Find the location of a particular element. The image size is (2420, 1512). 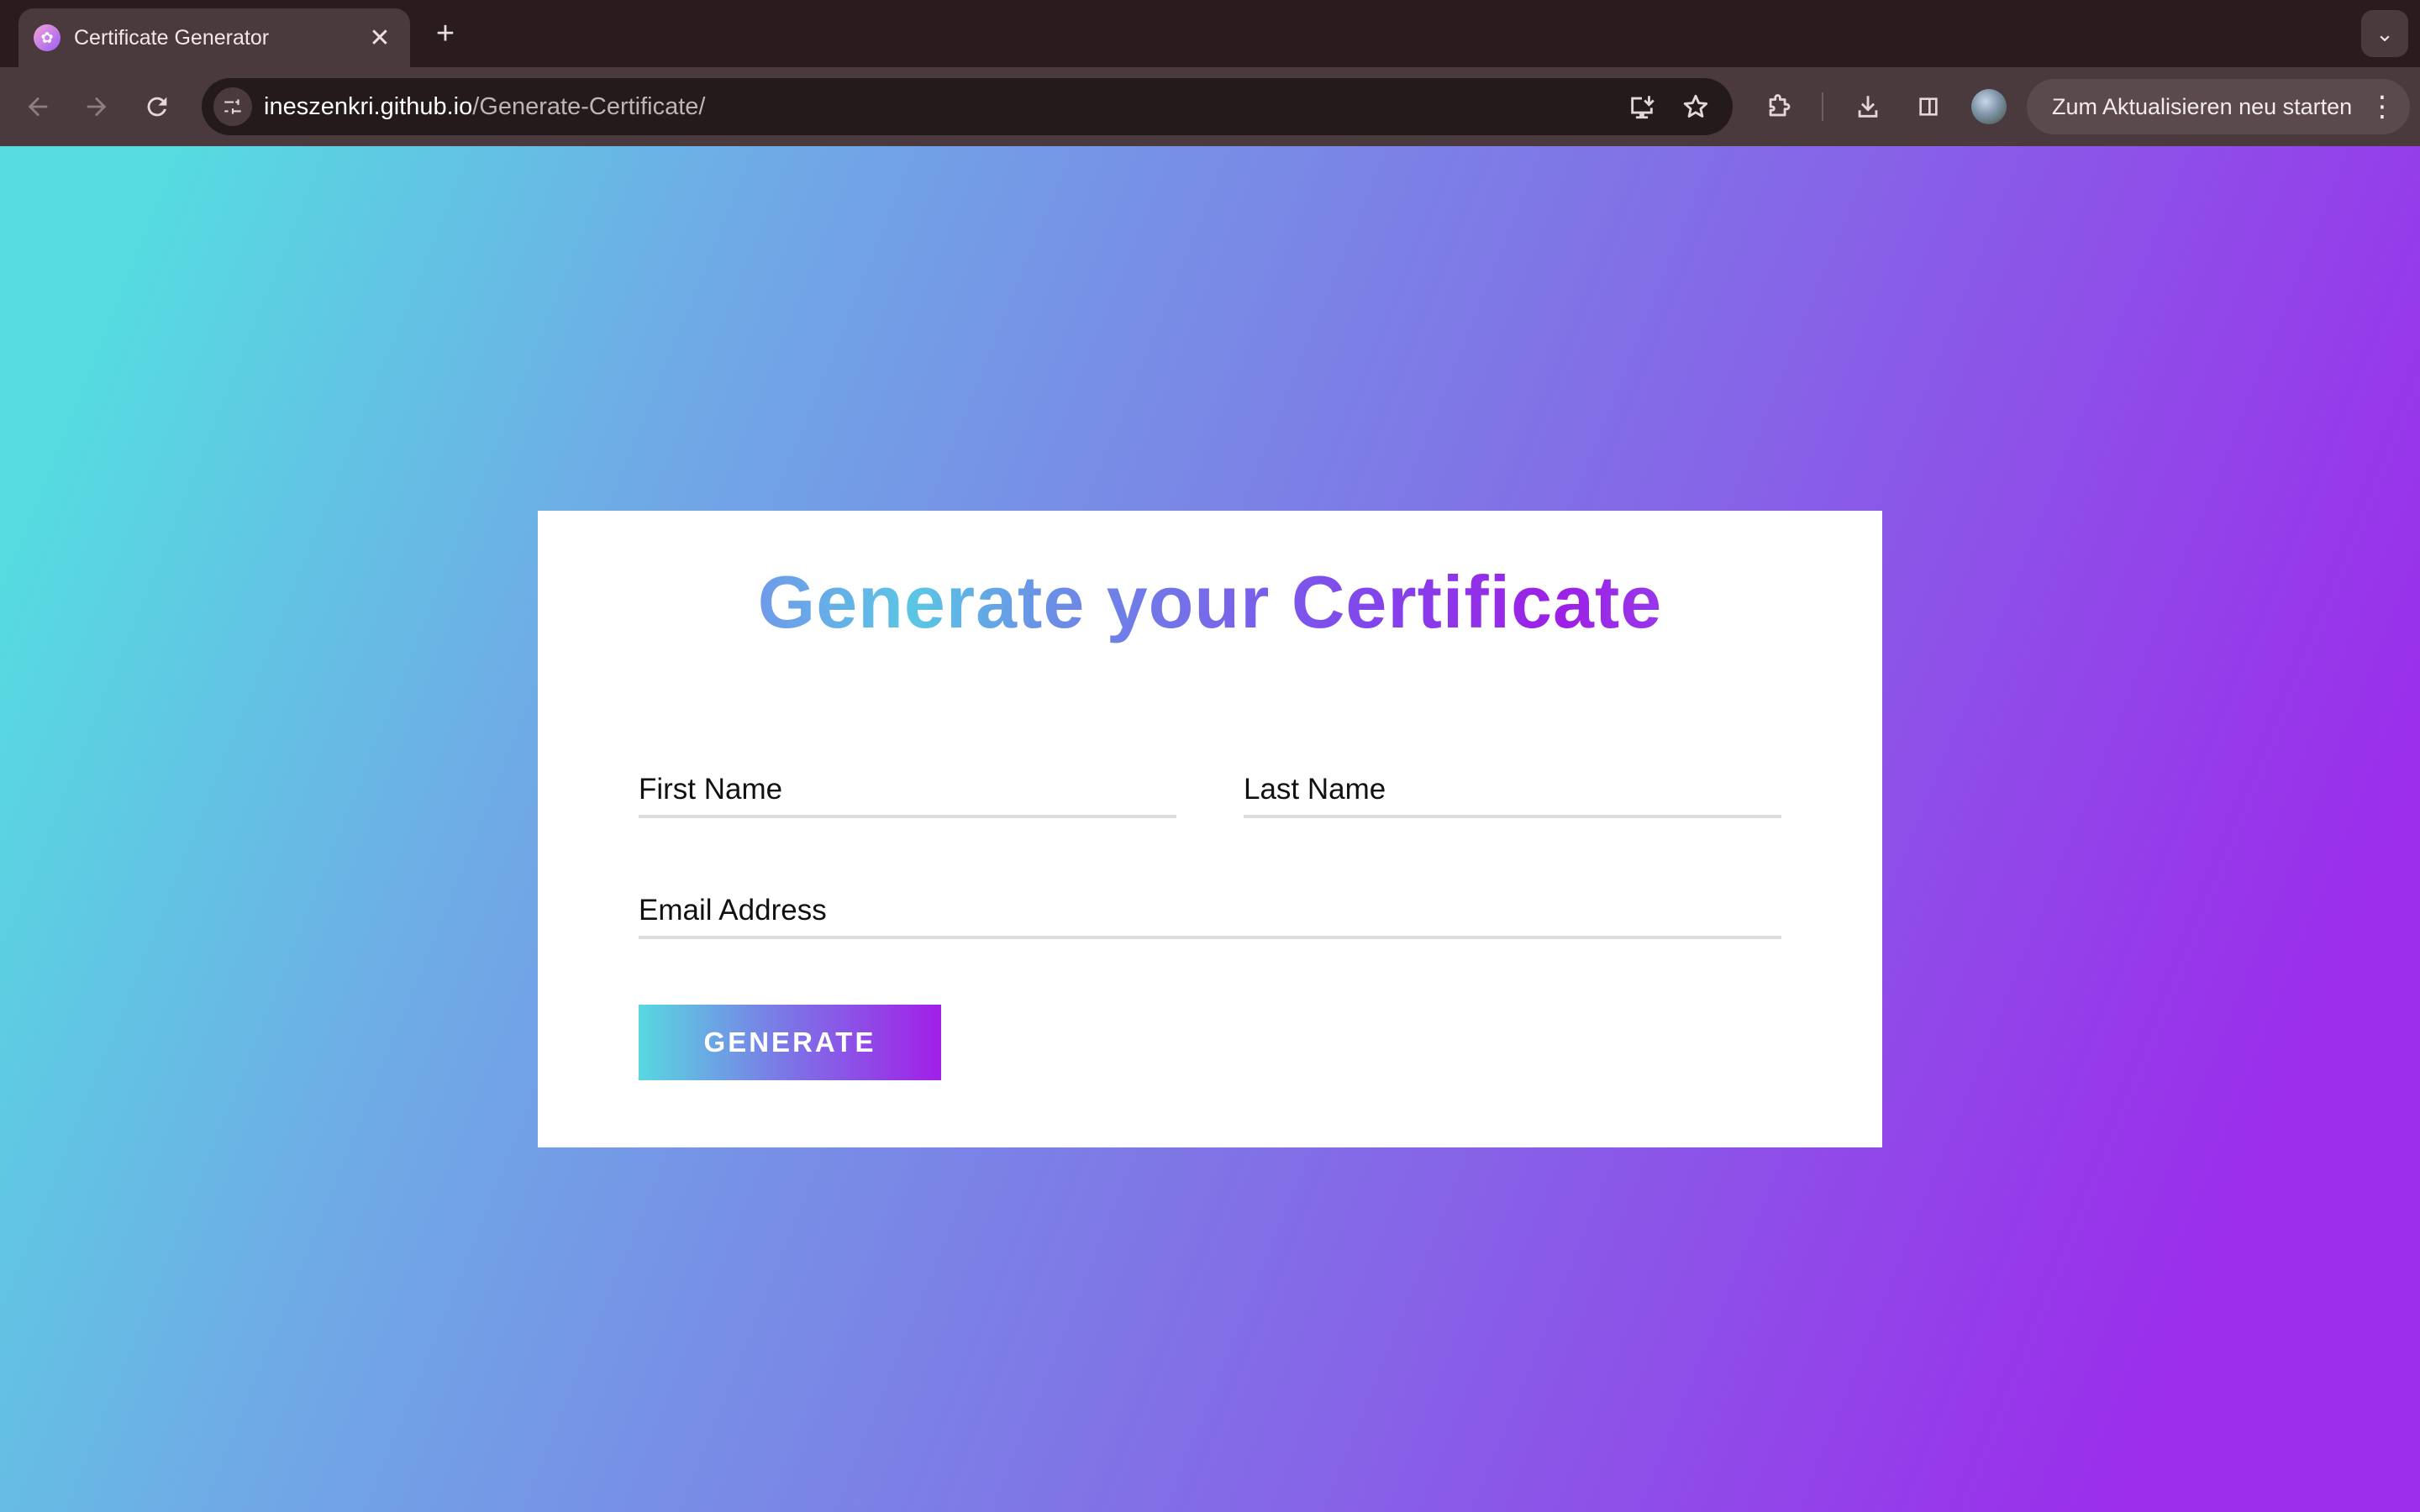

monitor-download-icon is located at coordinates (1643, 107).